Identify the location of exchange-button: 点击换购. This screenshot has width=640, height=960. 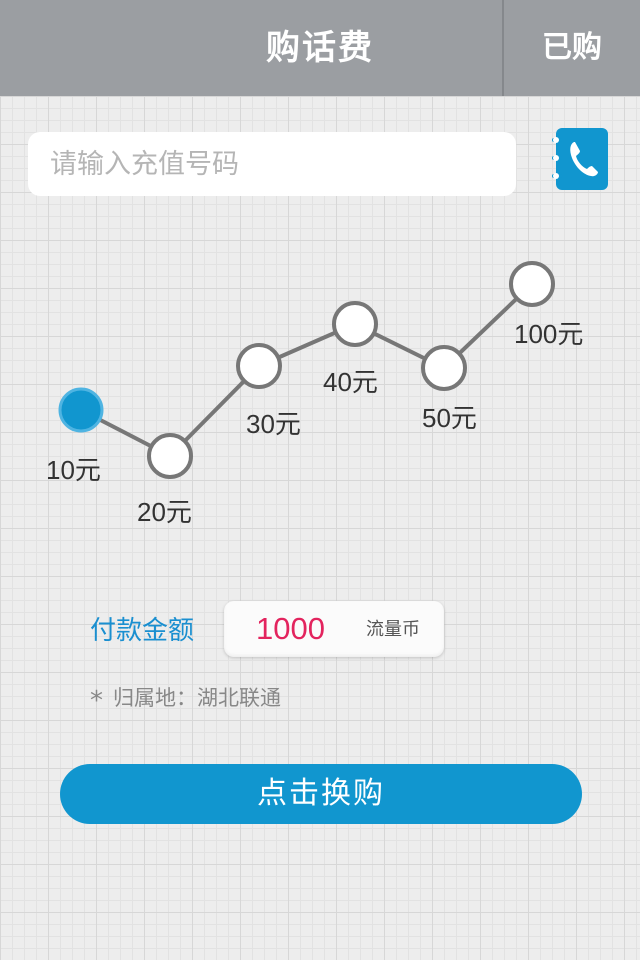
(321, 794).